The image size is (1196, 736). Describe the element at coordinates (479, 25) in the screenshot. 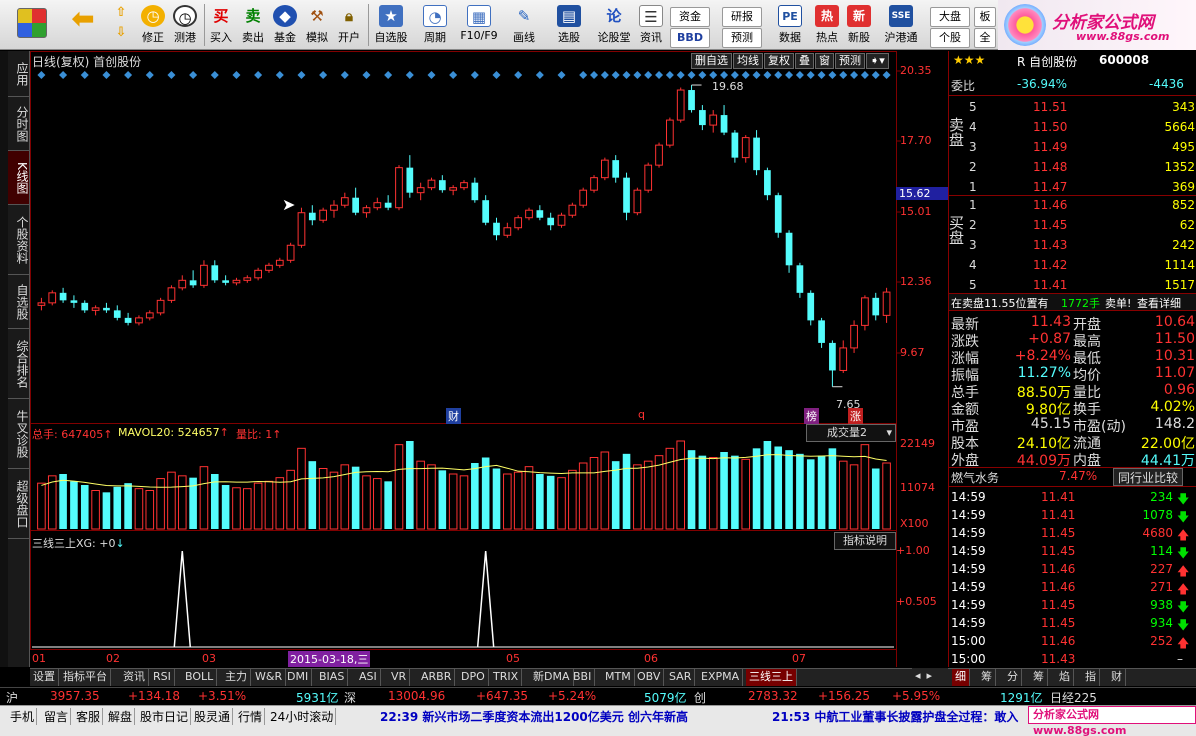

I see `f10-button: ▦ F10/F9` at that location.